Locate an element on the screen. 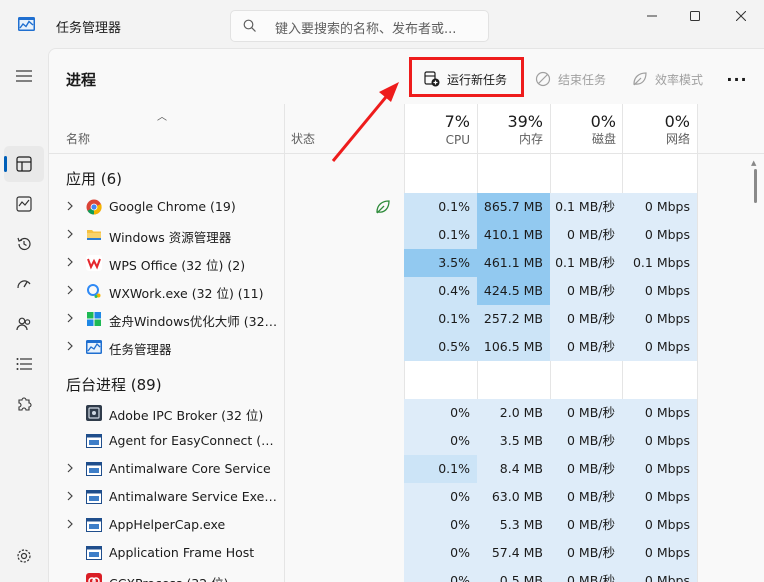  end-task-button: 结束任务 is located at coordinates (570, 79).